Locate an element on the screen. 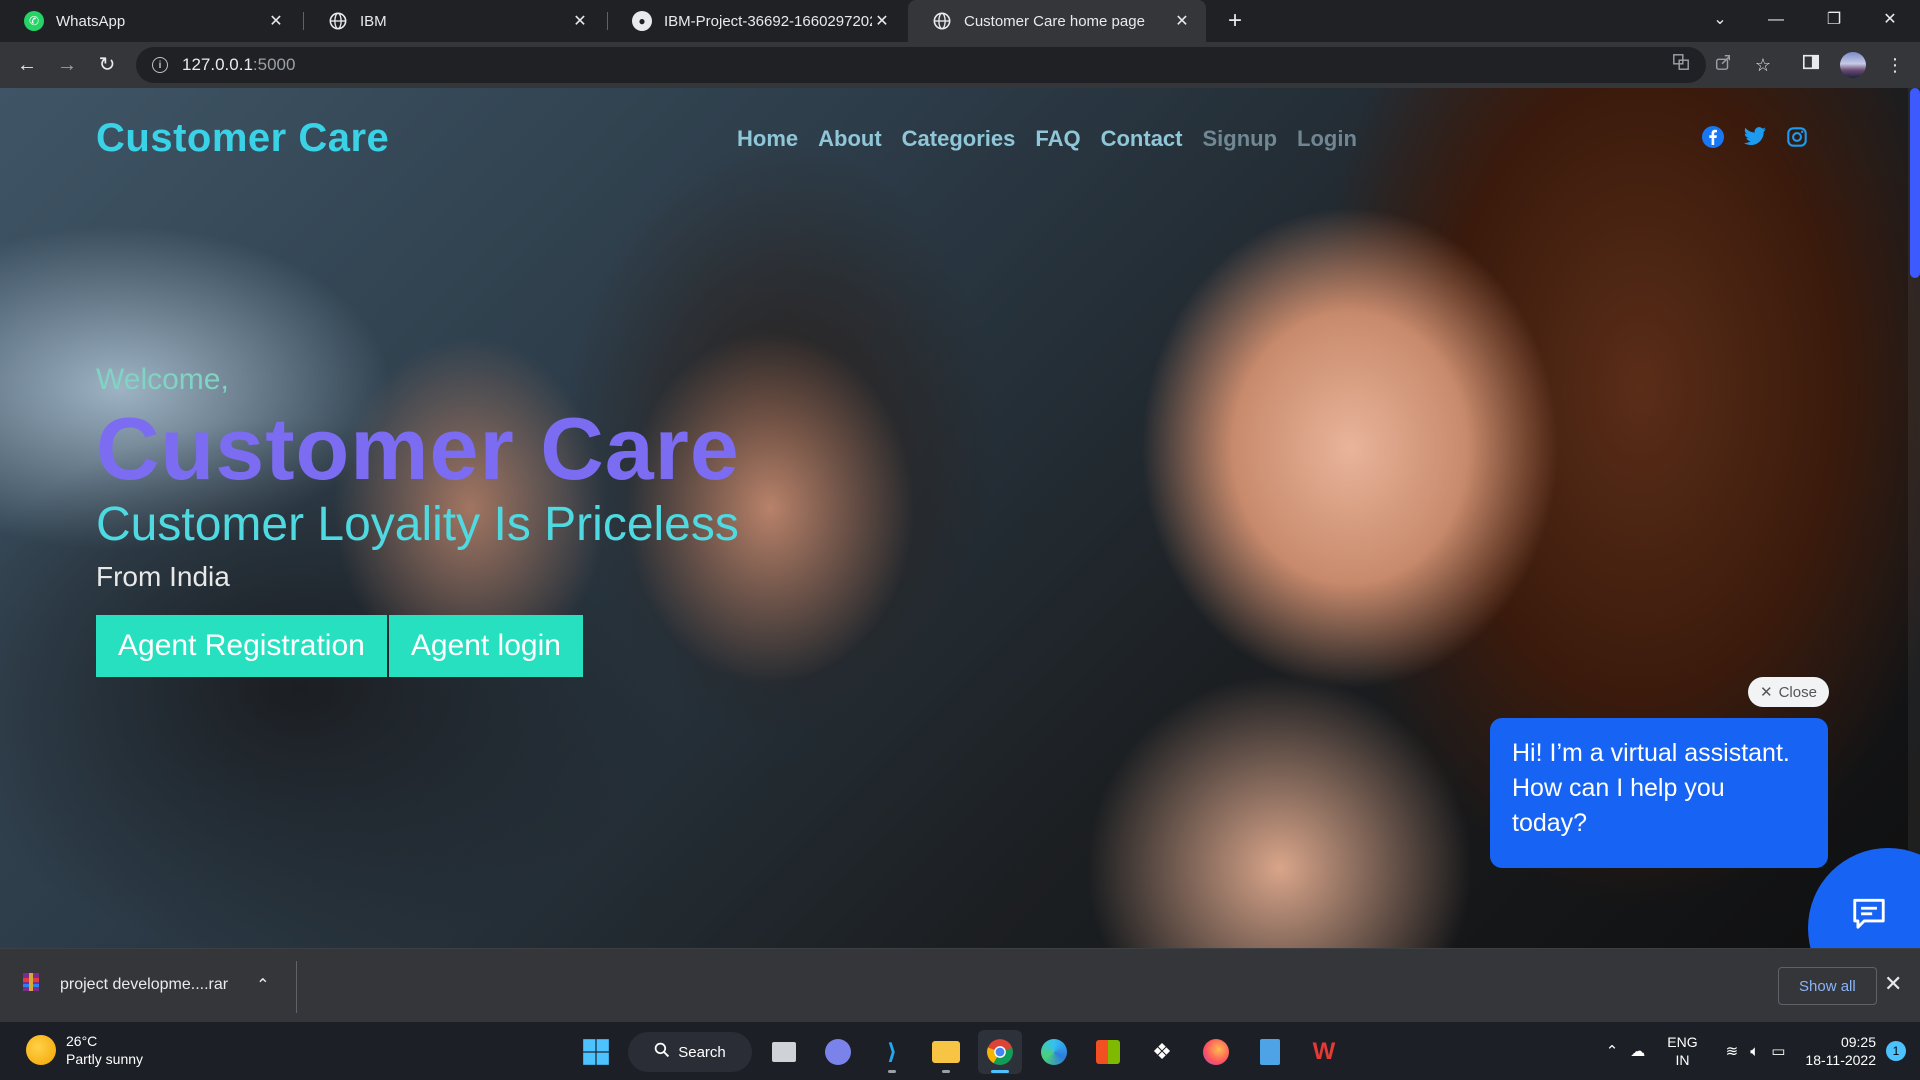 The width and height of the screenshot is (1920, 1080). hero-title: Customer Care is located at coordinates (418, 448).